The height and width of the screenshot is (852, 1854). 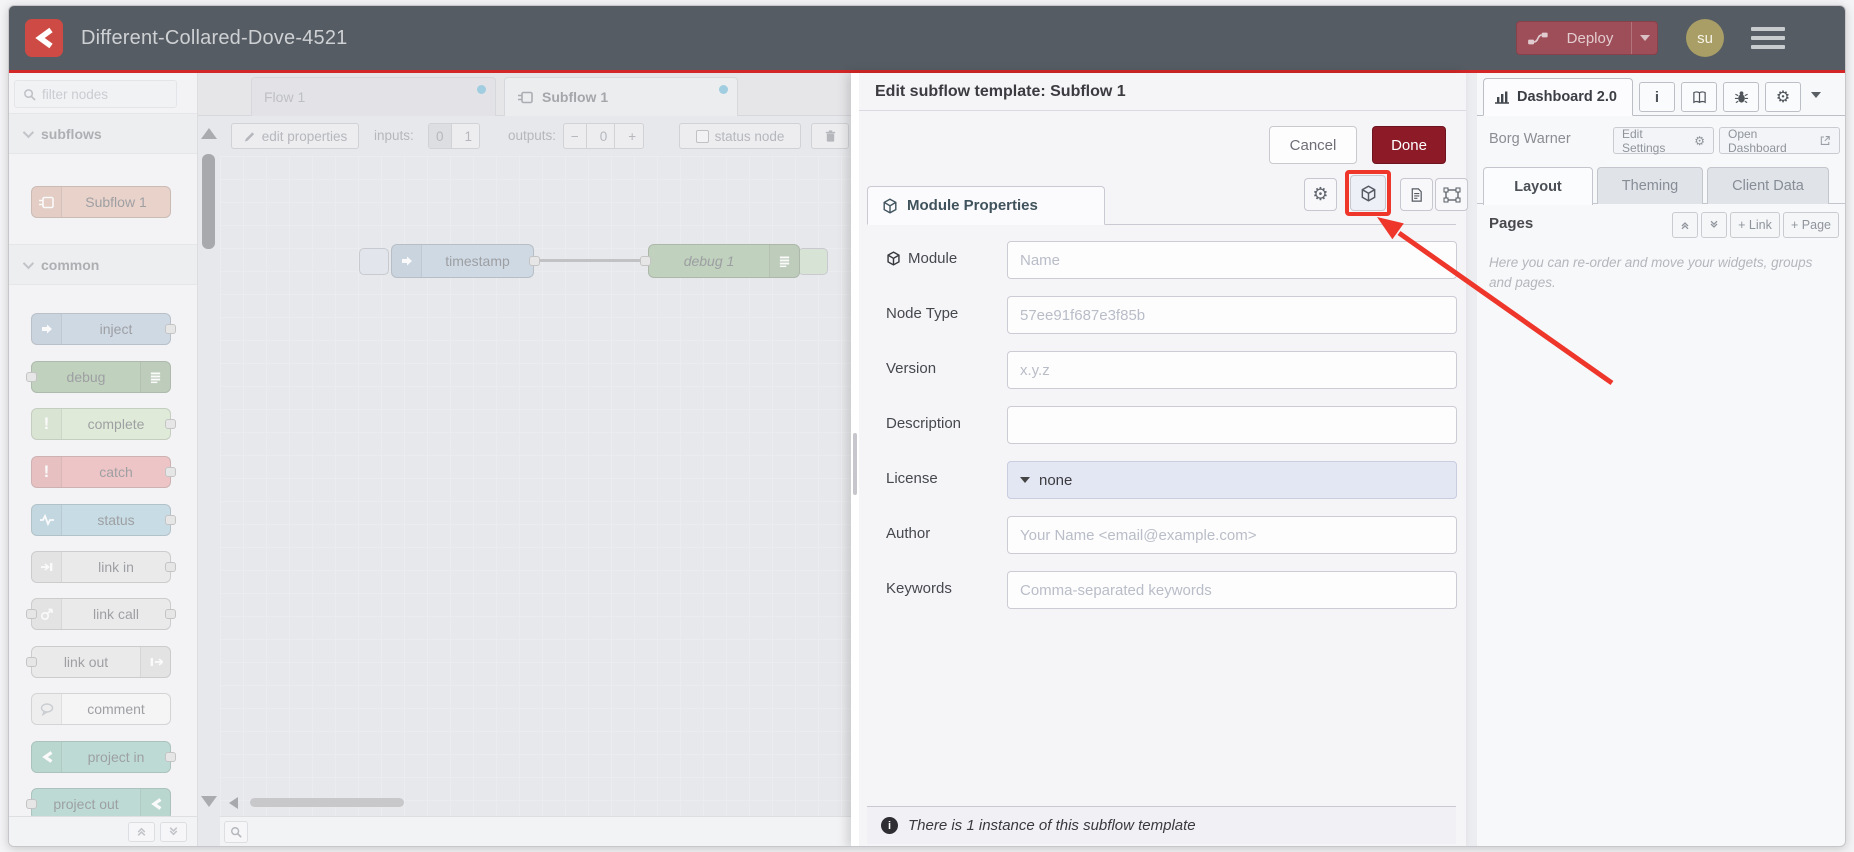 I want to click on tab-client-data: Client Data, so click(x=1768, y=185).